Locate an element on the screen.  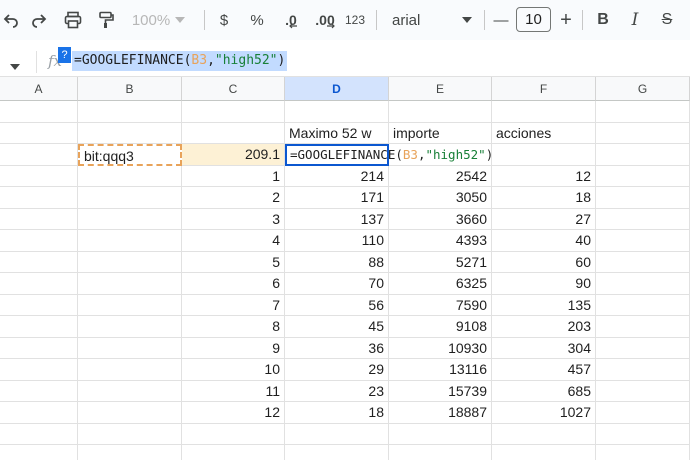
cell-d1 is located at coordinates (337, 112).